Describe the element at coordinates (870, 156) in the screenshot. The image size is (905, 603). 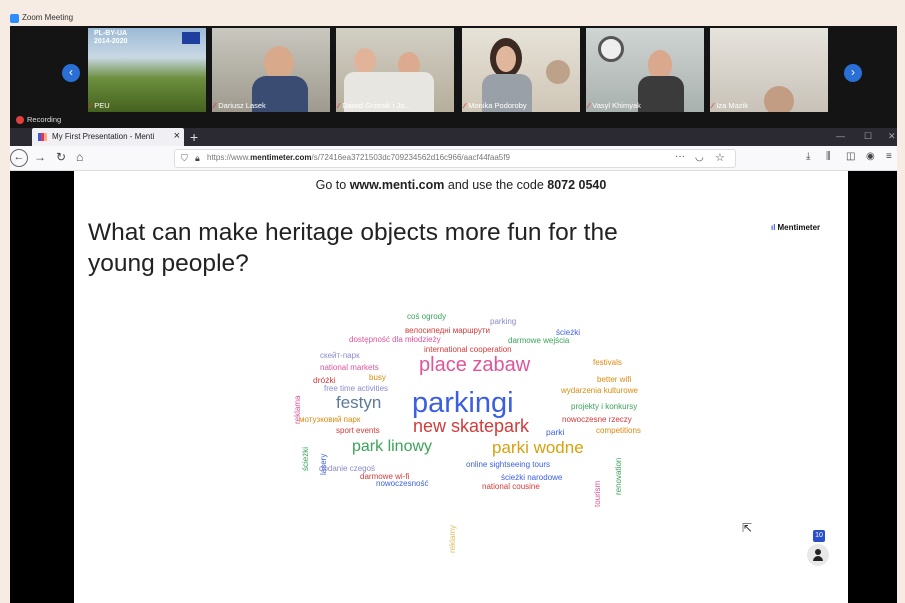
I see `account-icon: ◉` at that location.